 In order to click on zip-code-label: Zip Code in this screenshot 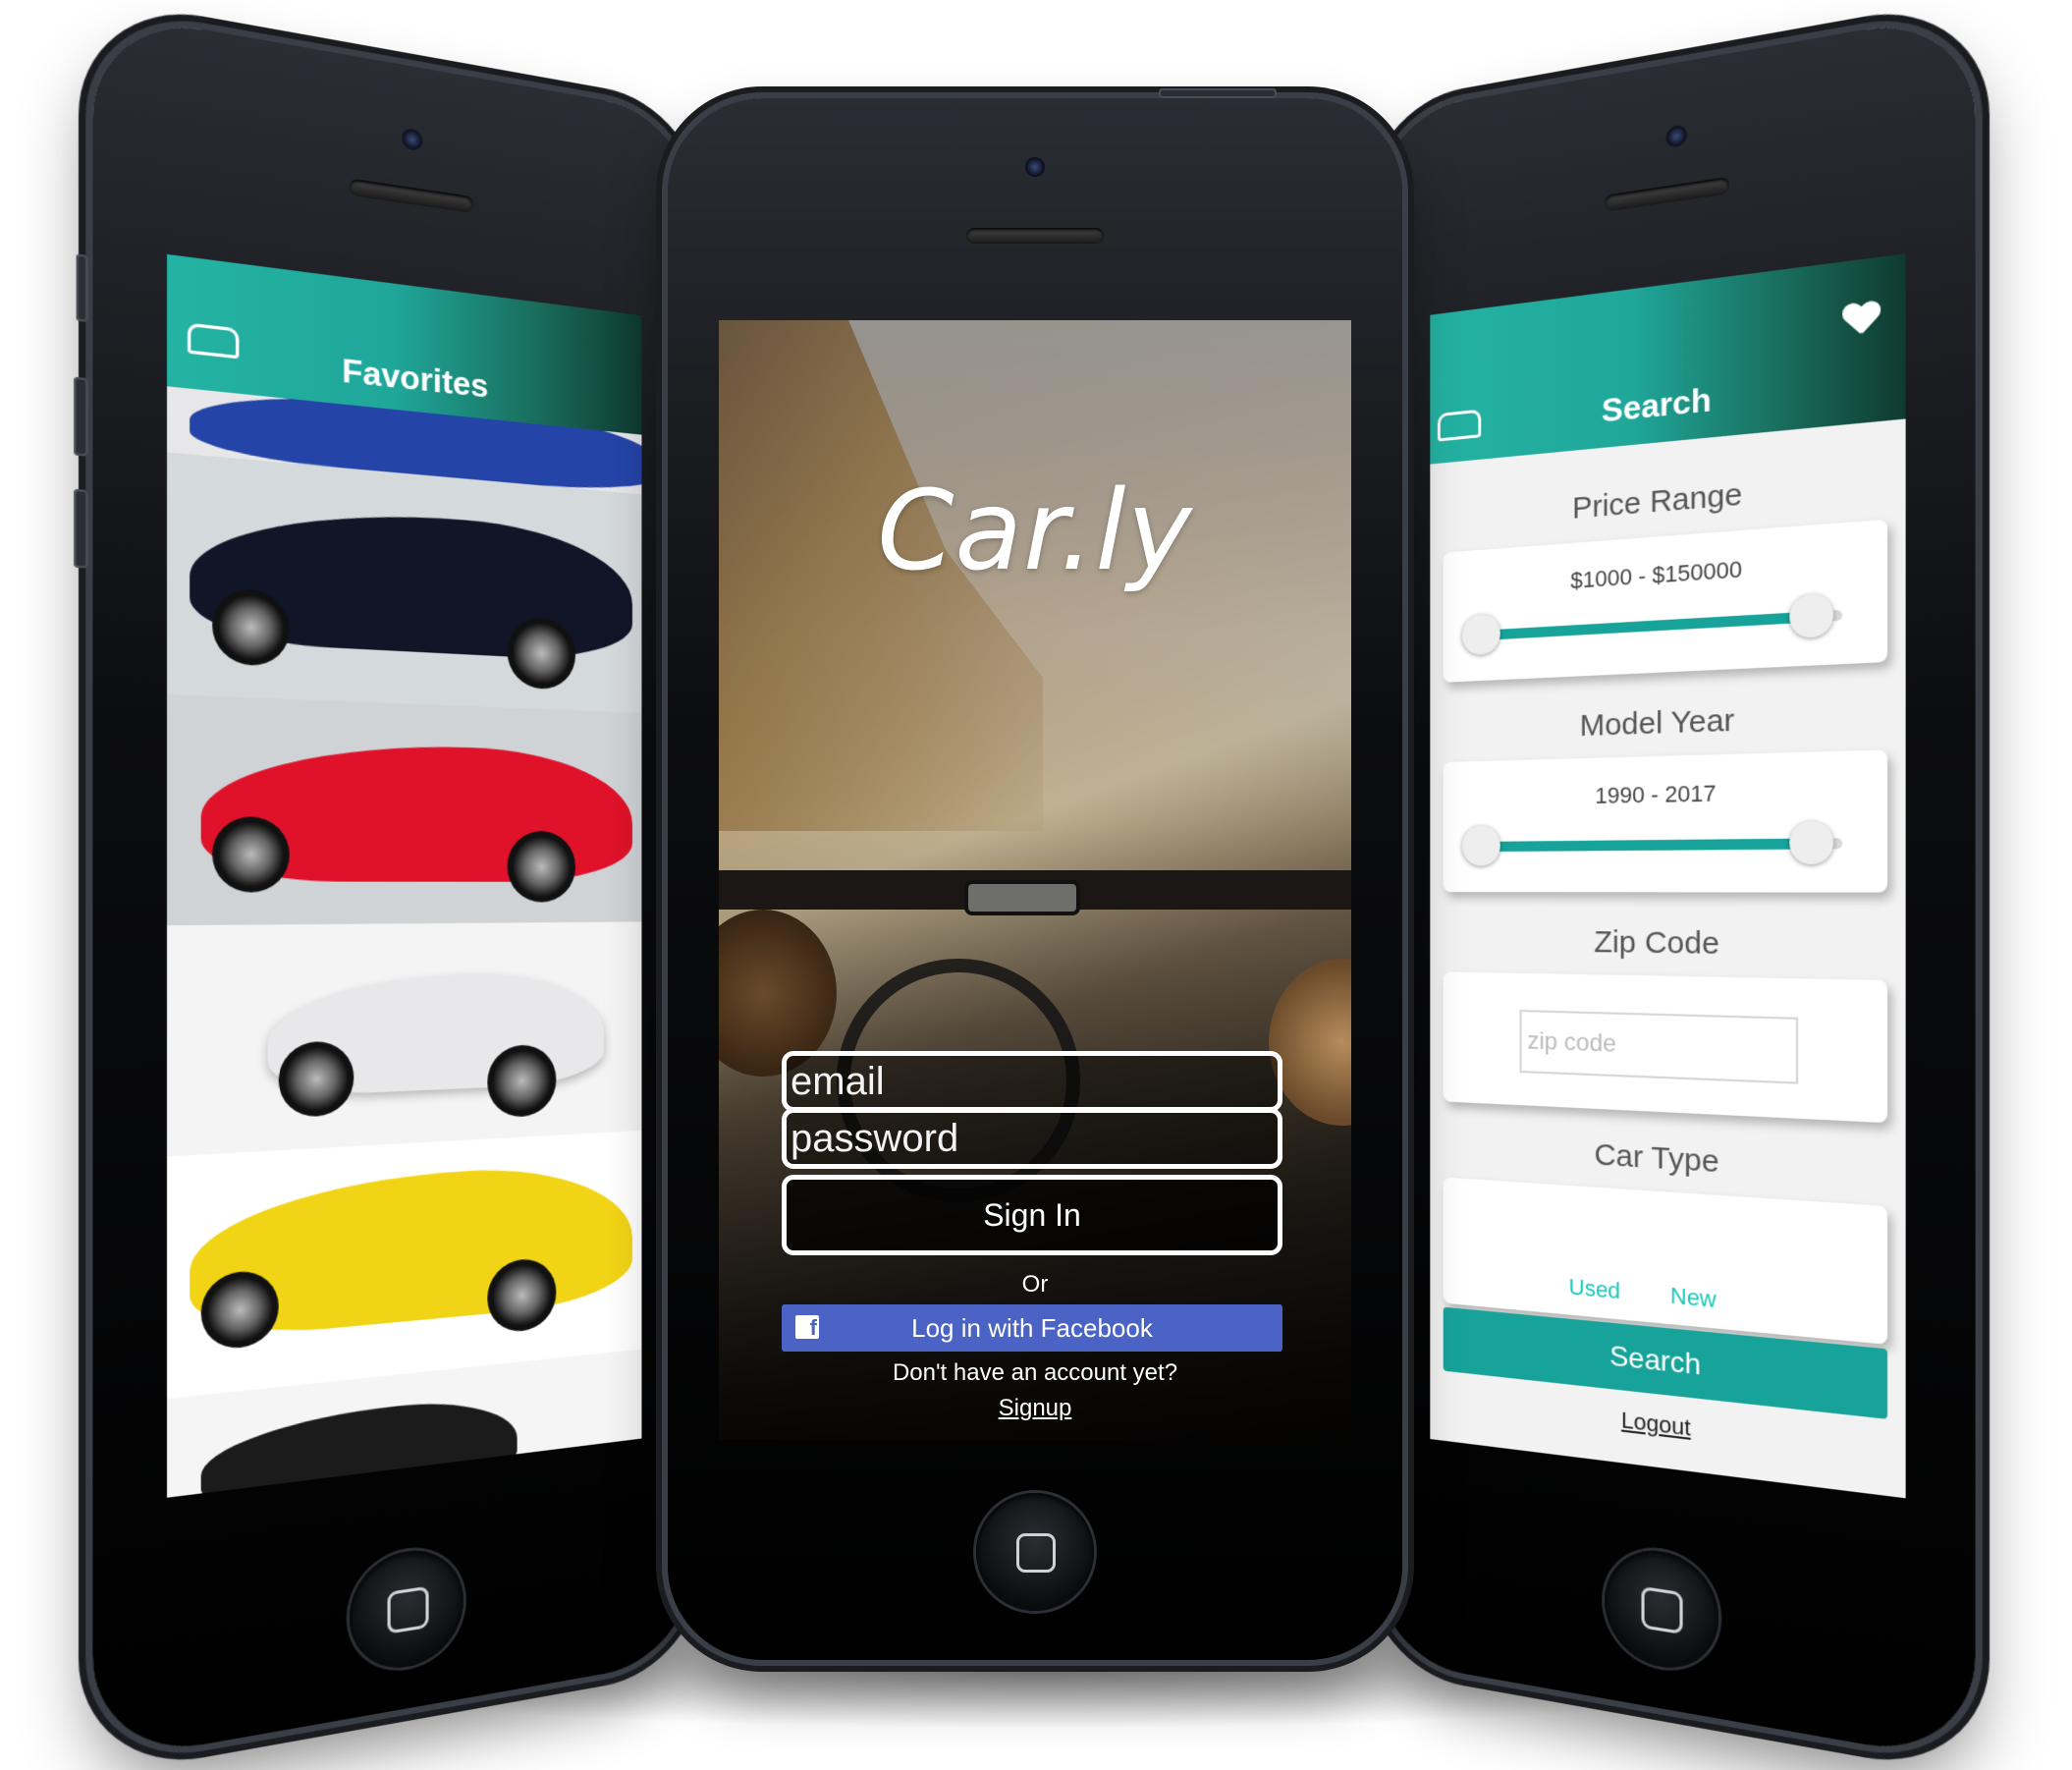, I will do `click(1656, 943)`.